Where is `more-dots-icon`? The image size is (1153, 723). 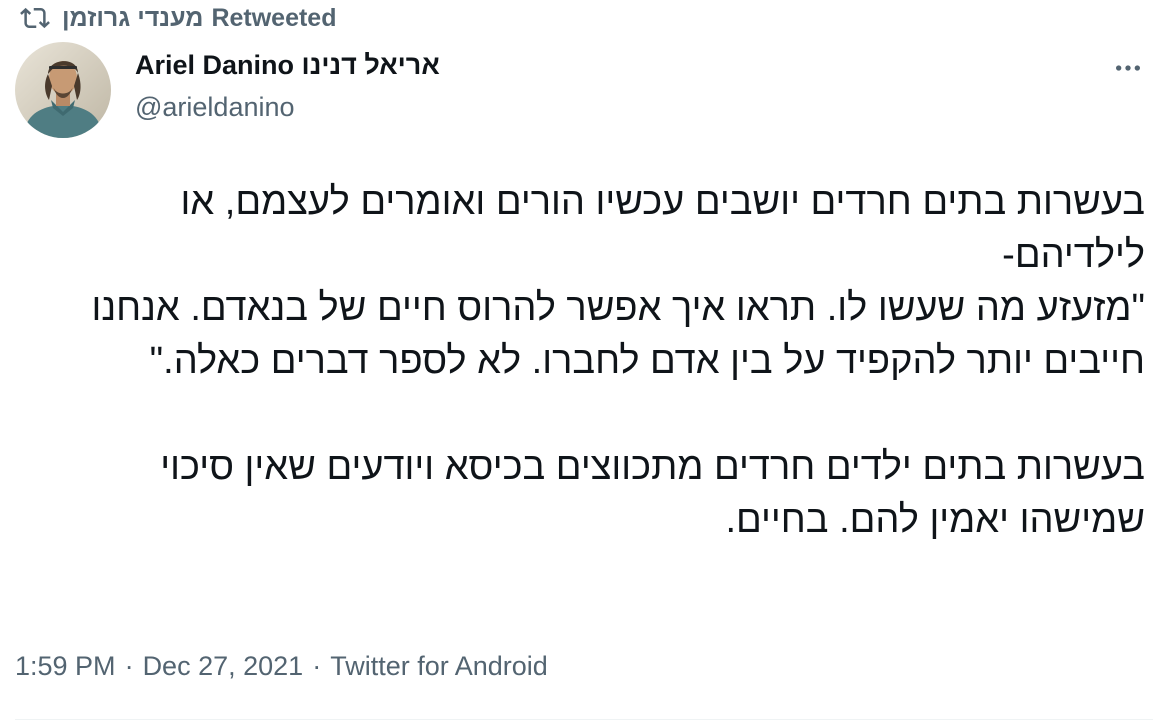 more-dots-icon is located at coordinates (1128, 68).